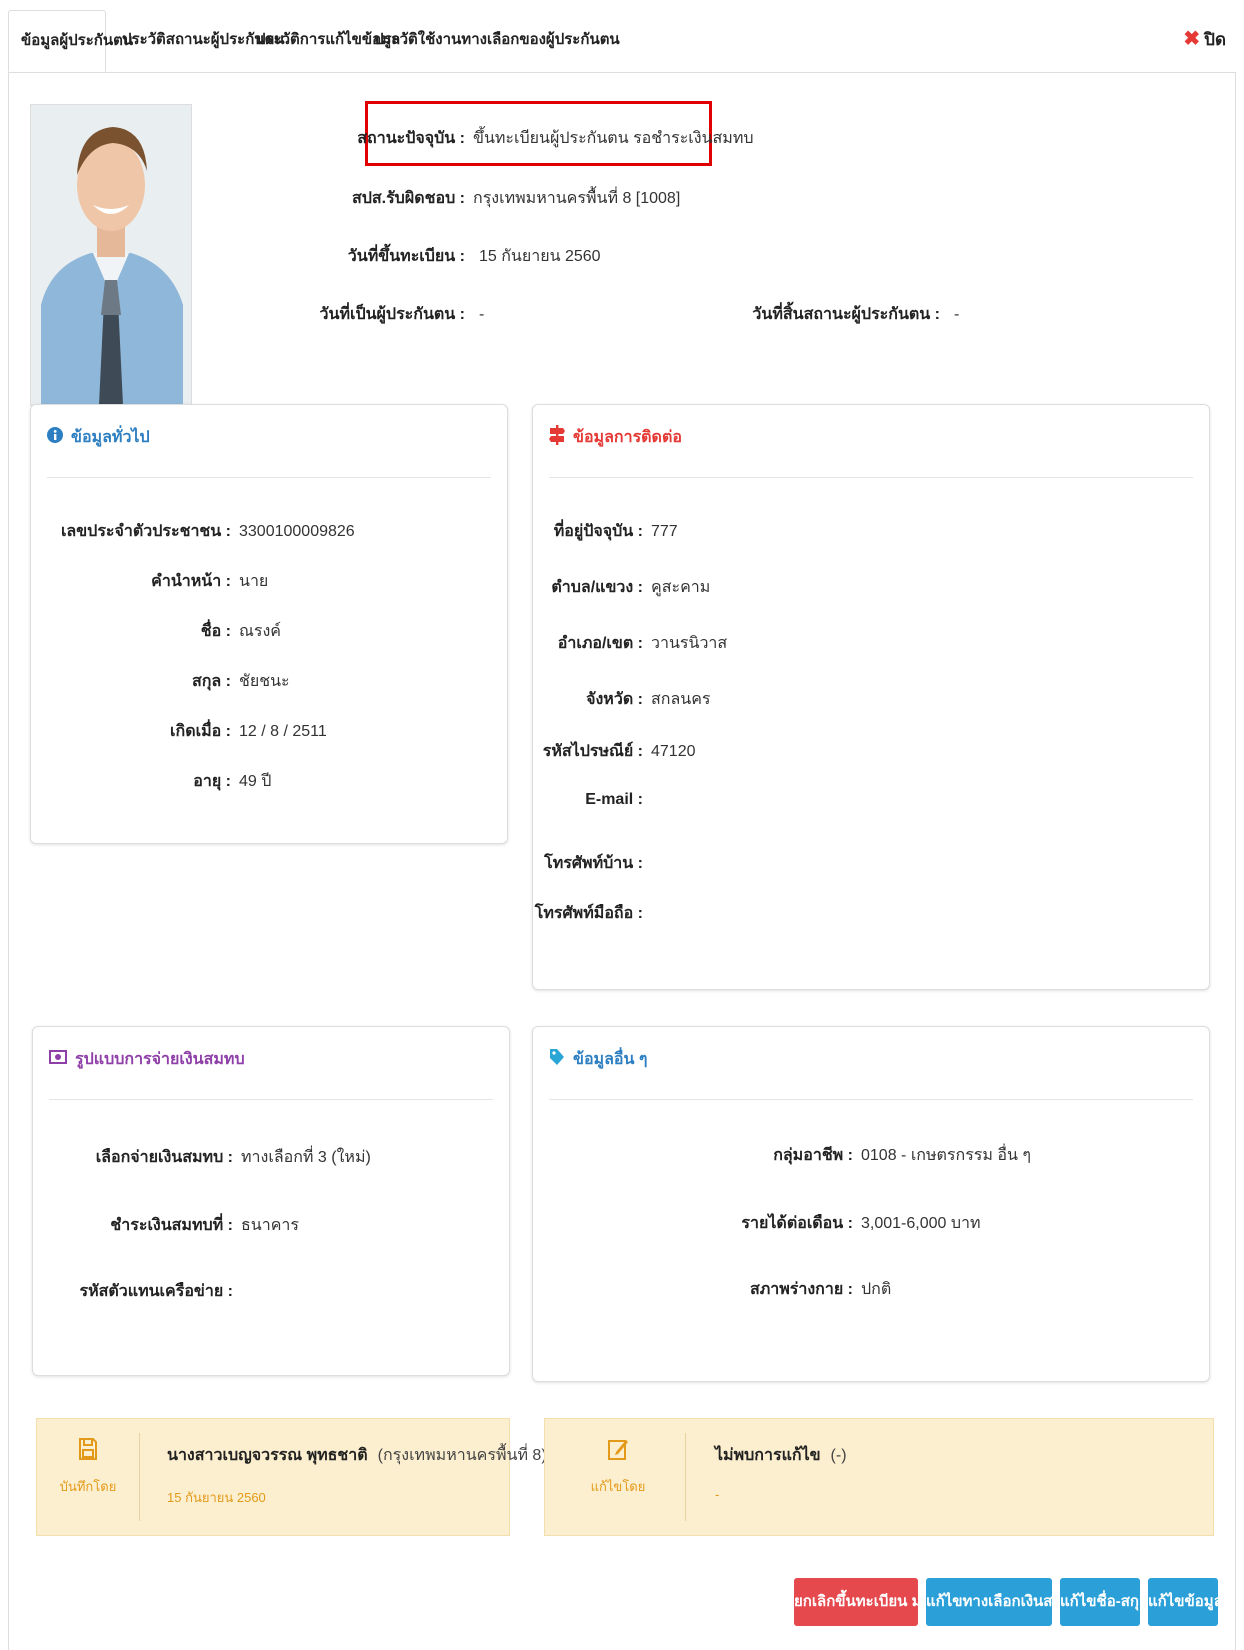  I want to click on contact-row-mobile: โทรศัพท์มือถือ :, so click(588, 913).